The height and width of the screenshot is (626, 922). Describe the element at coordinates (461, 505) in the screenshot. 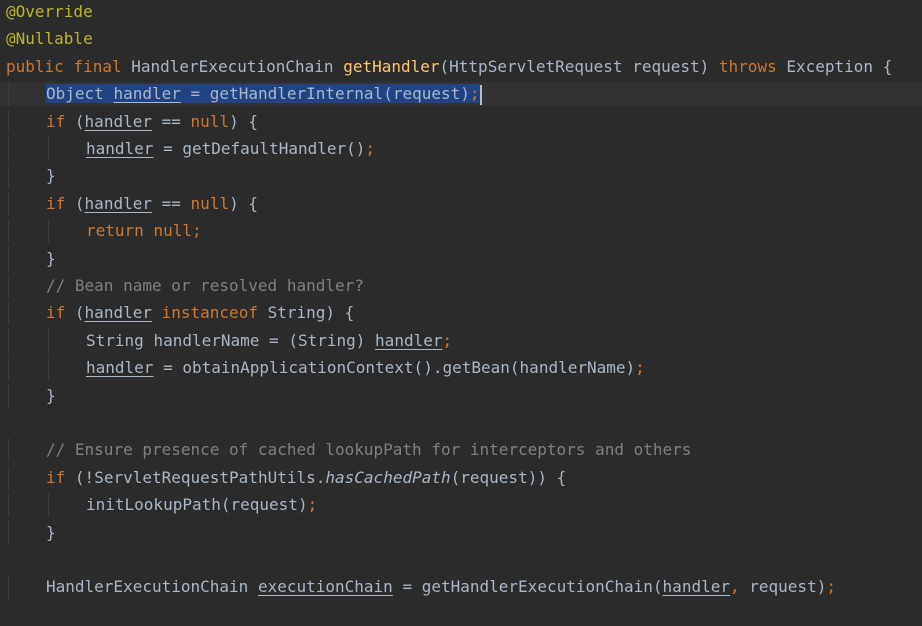

I see `code-line: initLookupPath(request);` at that location.